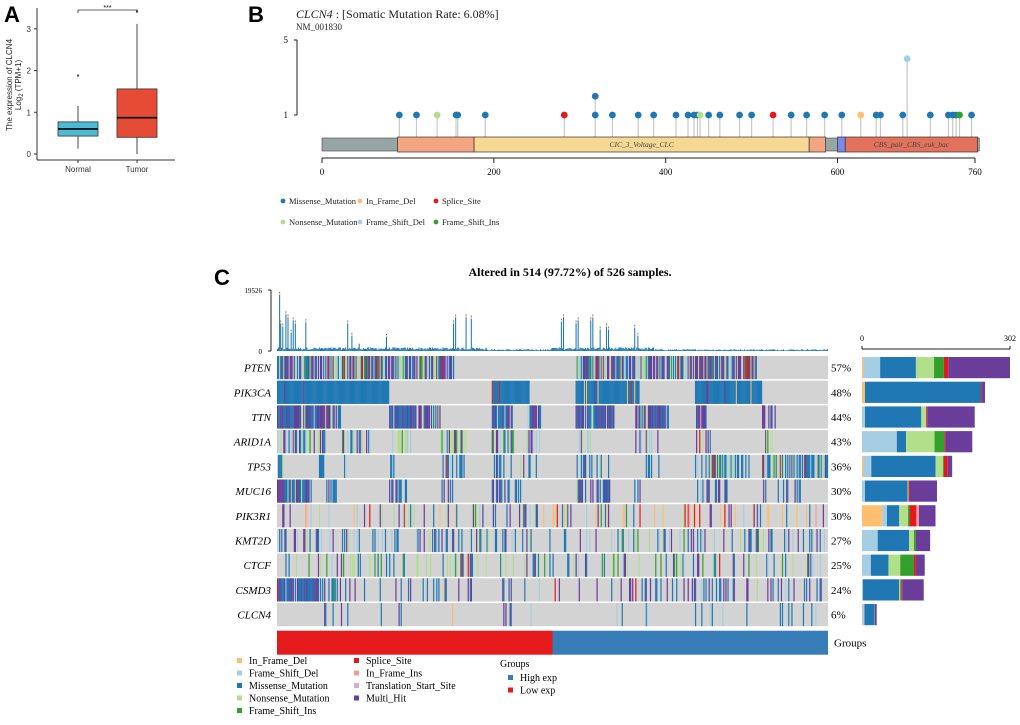 This screenshot has height=725, width=1020. What do you see at coordinates (78, 75) in the screenshot?
I see `outlier-point` at bounding box center [78, 75].